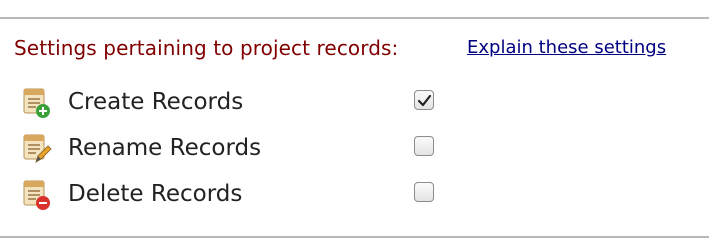 The image size is (709, 240). I want to click on document-edit-icon, so click(37, 148).